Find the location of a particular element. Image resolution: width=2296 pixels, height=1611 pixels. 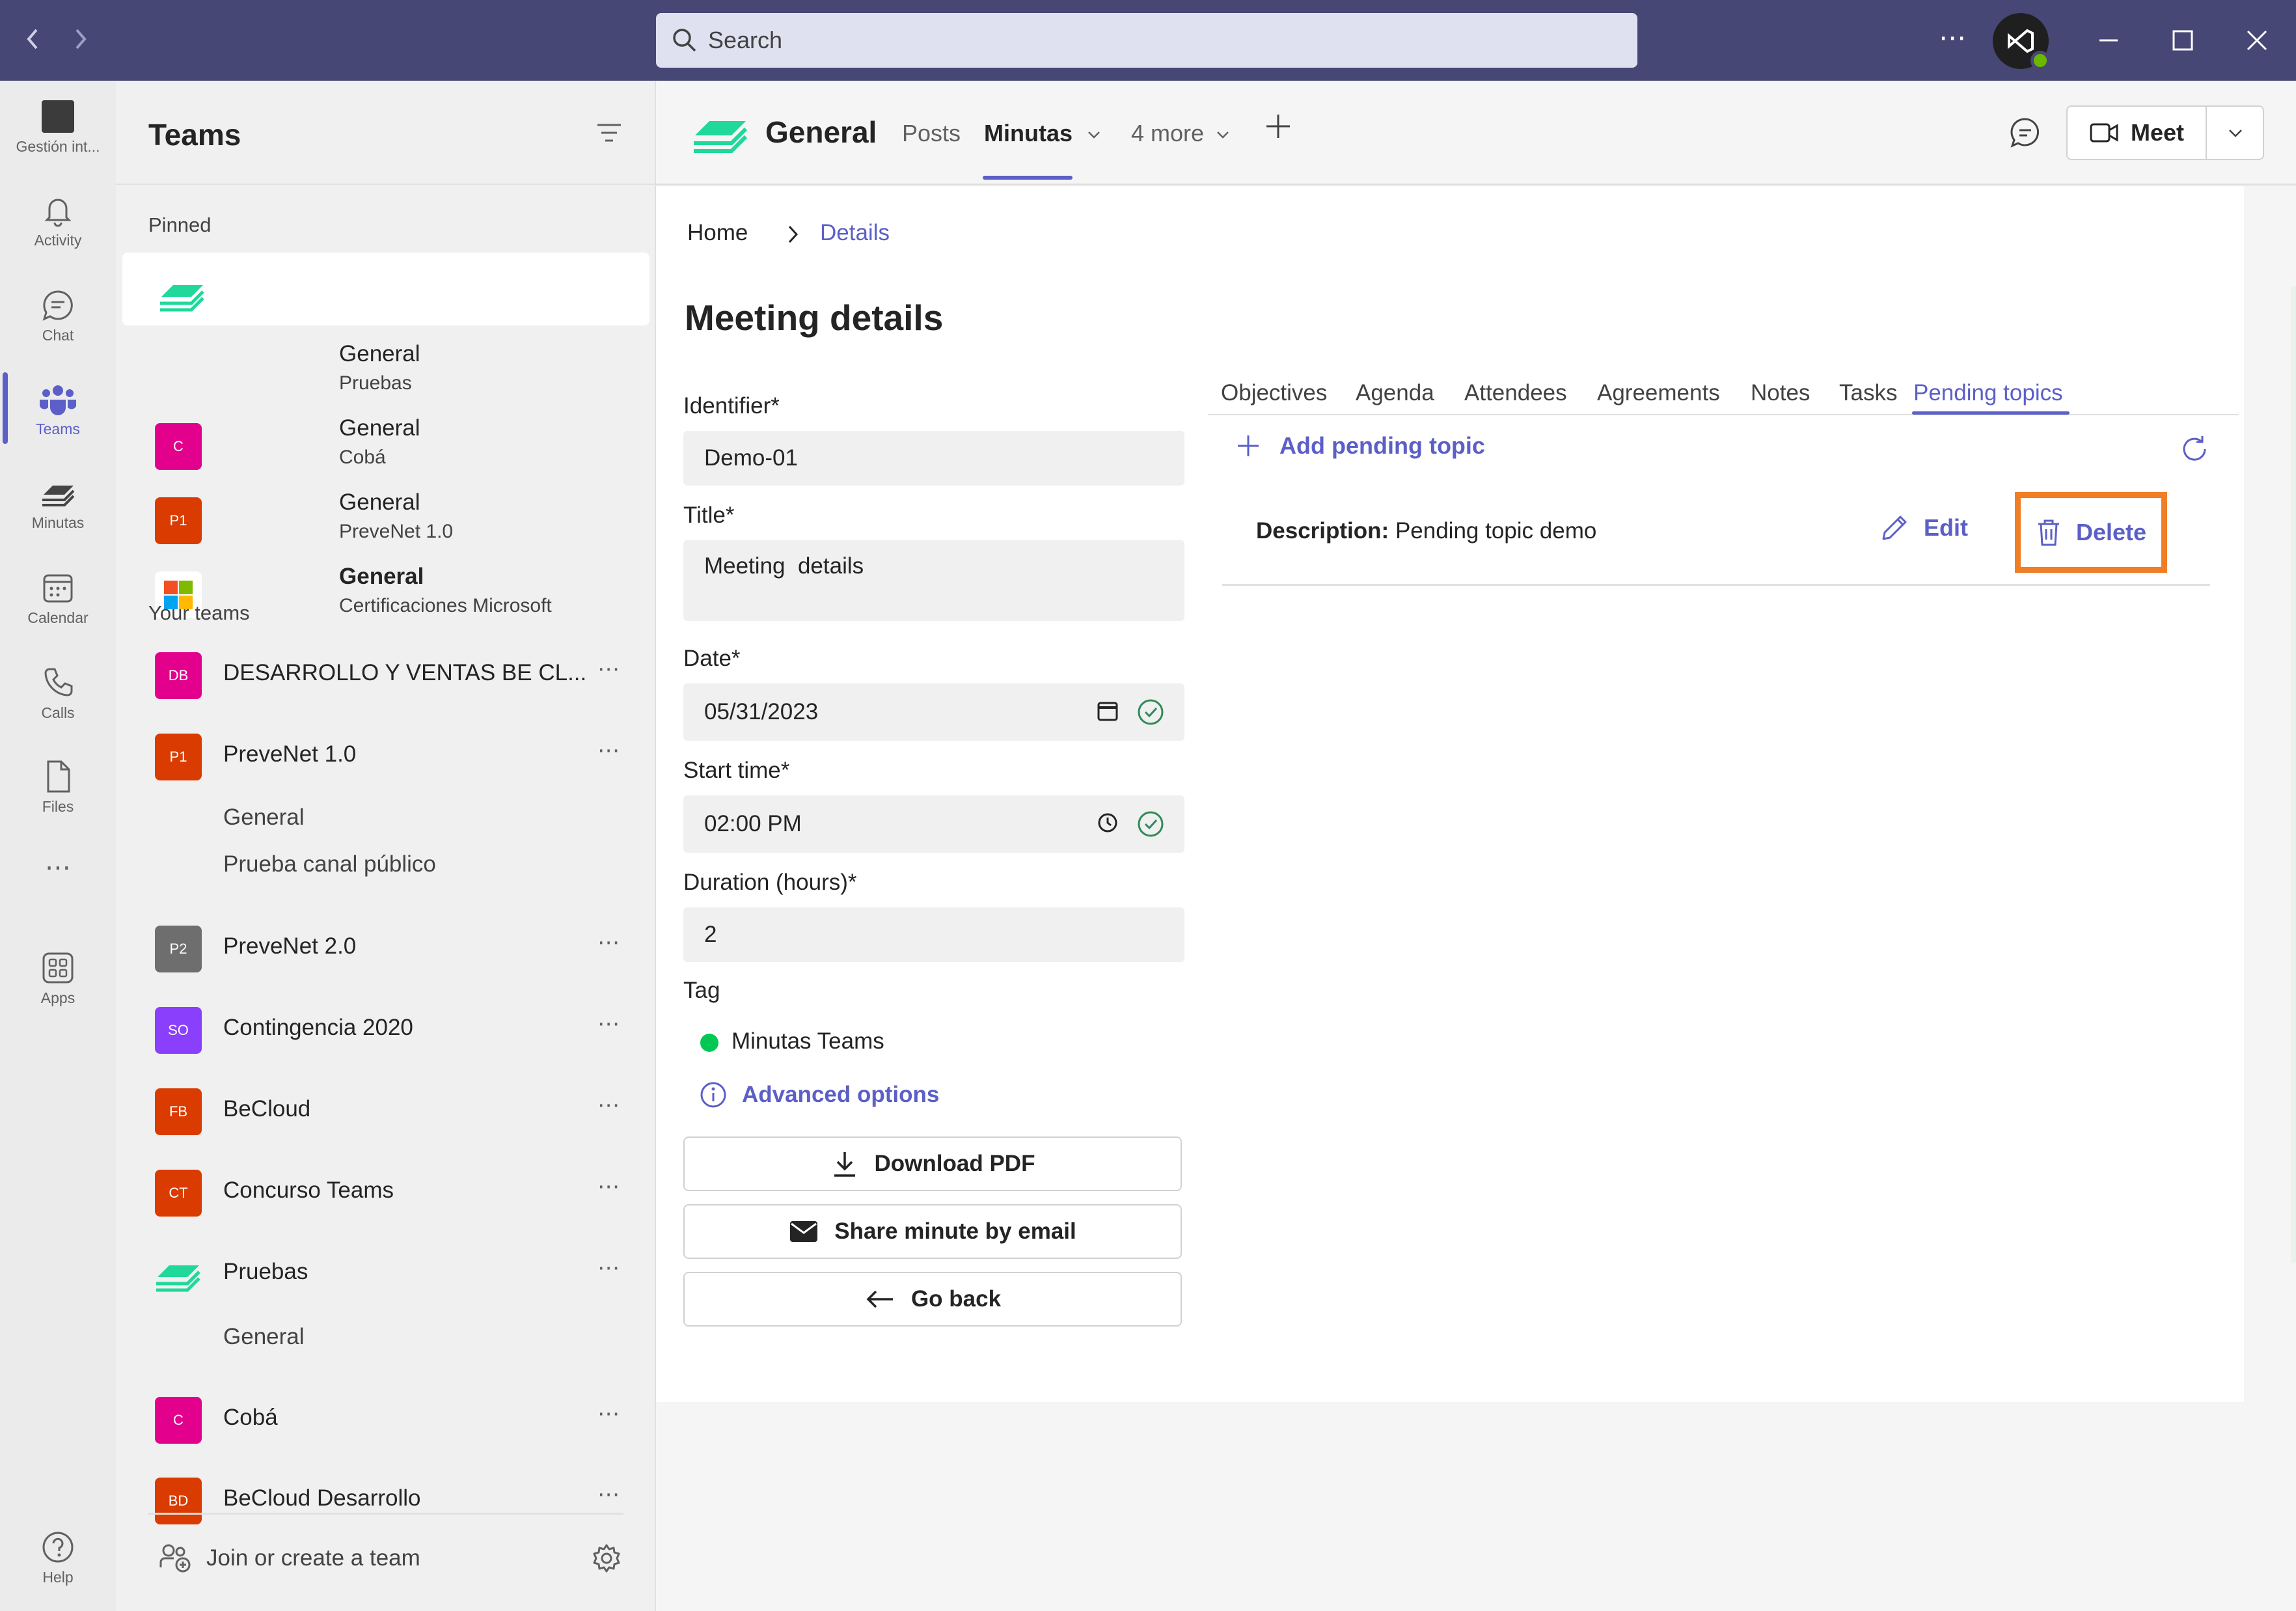

title-field: Meeting details is located at coordinates (934, 580).